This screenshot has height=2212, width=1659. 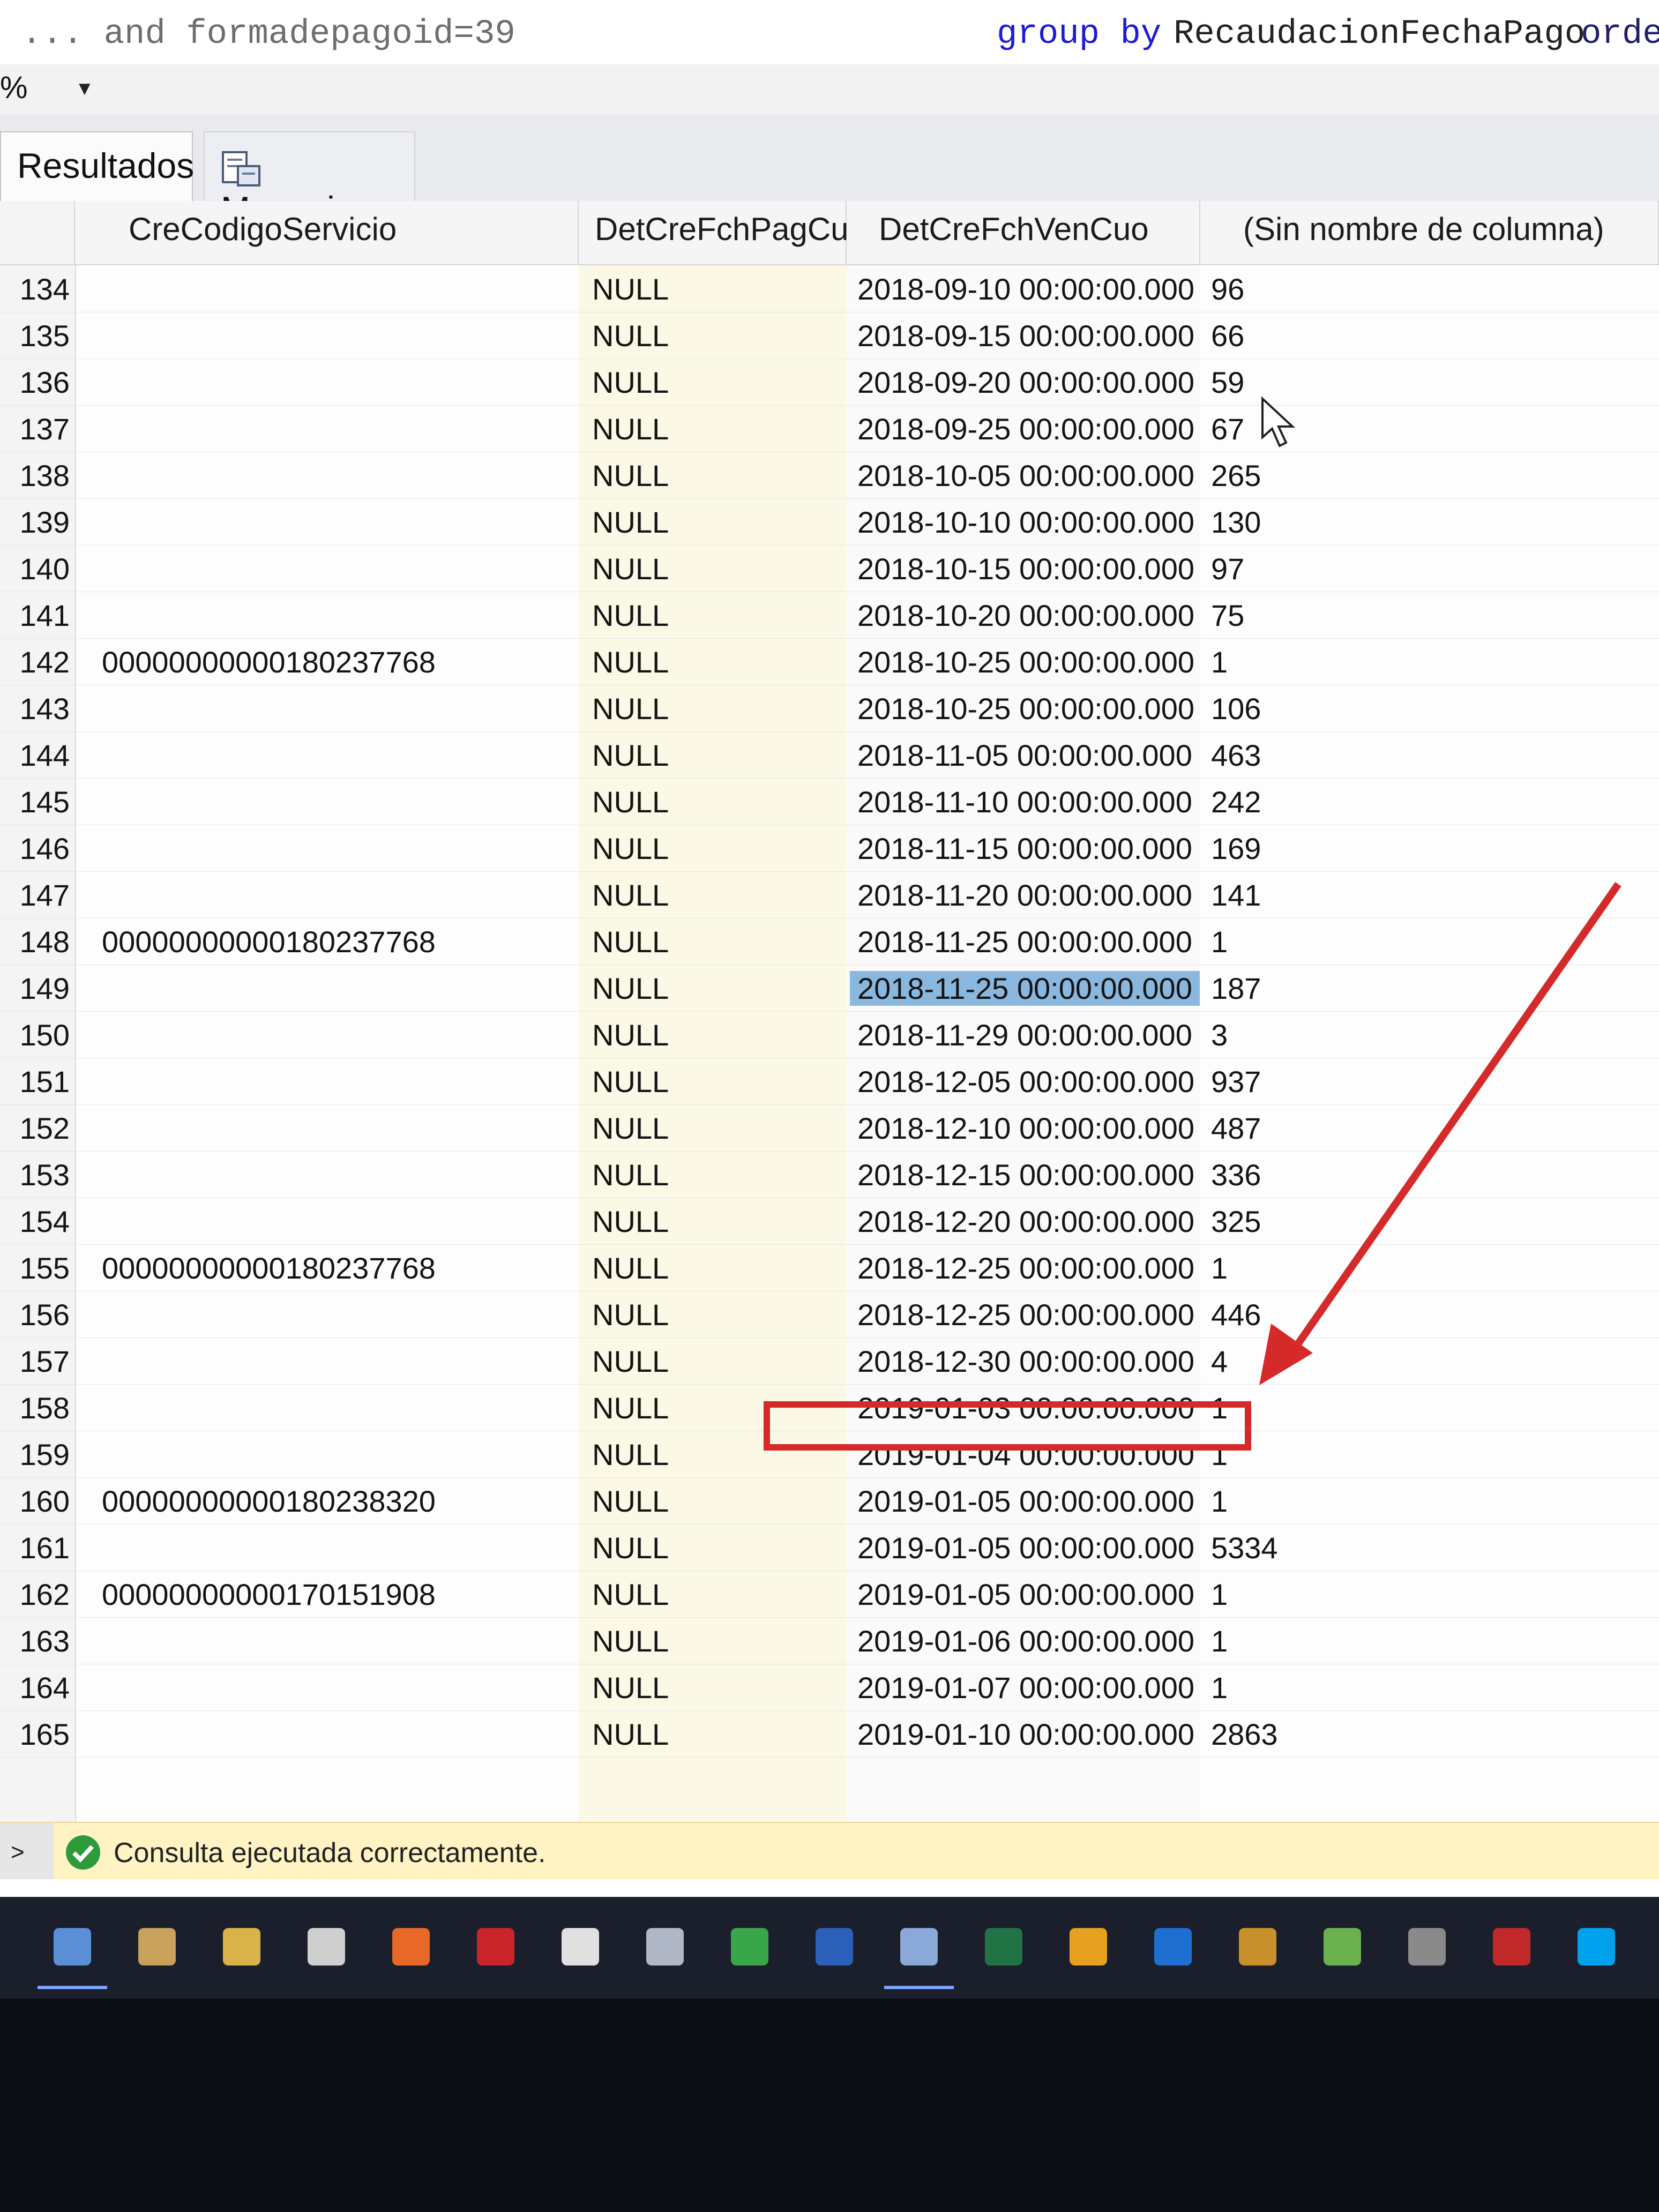 What do you see at coordinates (1236, 1314) in the screenshot?
I see `cell-count: 446` at bounding box center [1236, 1314].